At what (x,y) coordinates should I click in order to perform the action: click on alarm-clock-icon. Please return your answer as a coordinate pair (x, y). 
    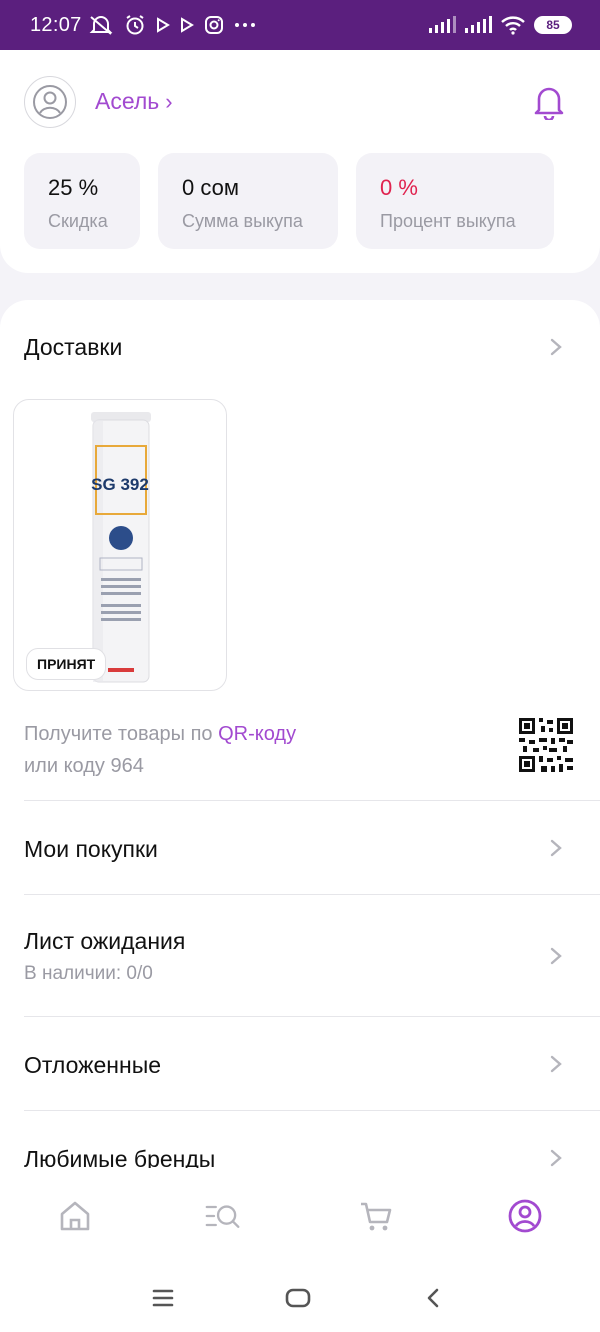
    Looking at the image, I should click on (135, 25).